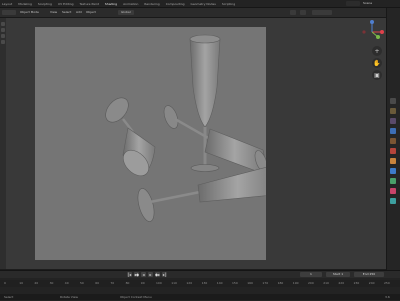 The image size is (400, 301). What do you see at coordinates (66, 4) in the screenshot?
I see `tab-uv-editing: UV Editing` at bounding box center [66, 4].